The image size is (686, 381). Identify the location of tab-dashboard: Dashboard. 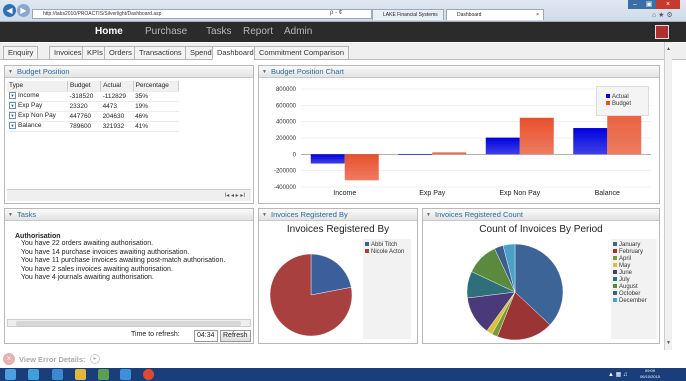
(235, 53).